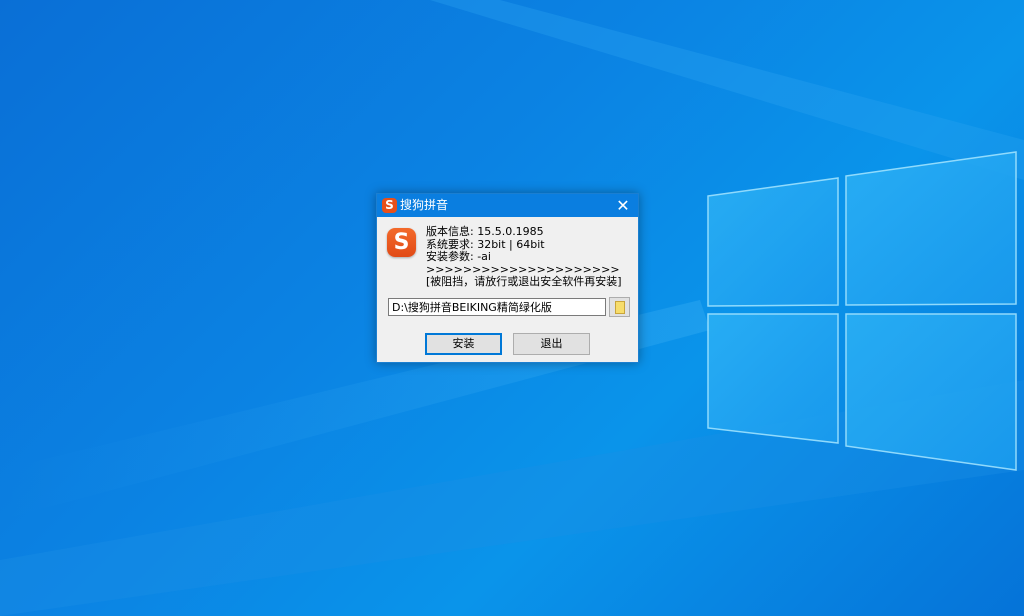  I want to click on sogou-logo-icon: S, so click(401, 242).